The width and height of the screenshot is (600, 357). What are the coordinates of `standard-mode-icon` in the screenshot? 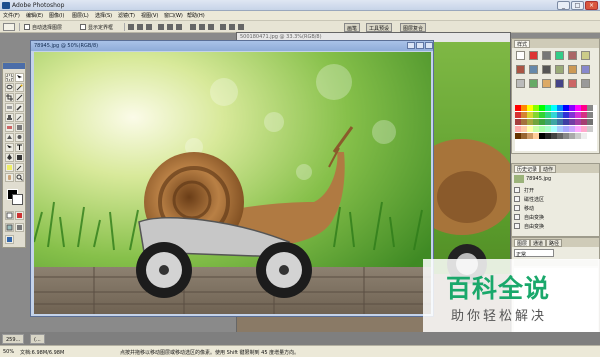 It's located at (9, 215).